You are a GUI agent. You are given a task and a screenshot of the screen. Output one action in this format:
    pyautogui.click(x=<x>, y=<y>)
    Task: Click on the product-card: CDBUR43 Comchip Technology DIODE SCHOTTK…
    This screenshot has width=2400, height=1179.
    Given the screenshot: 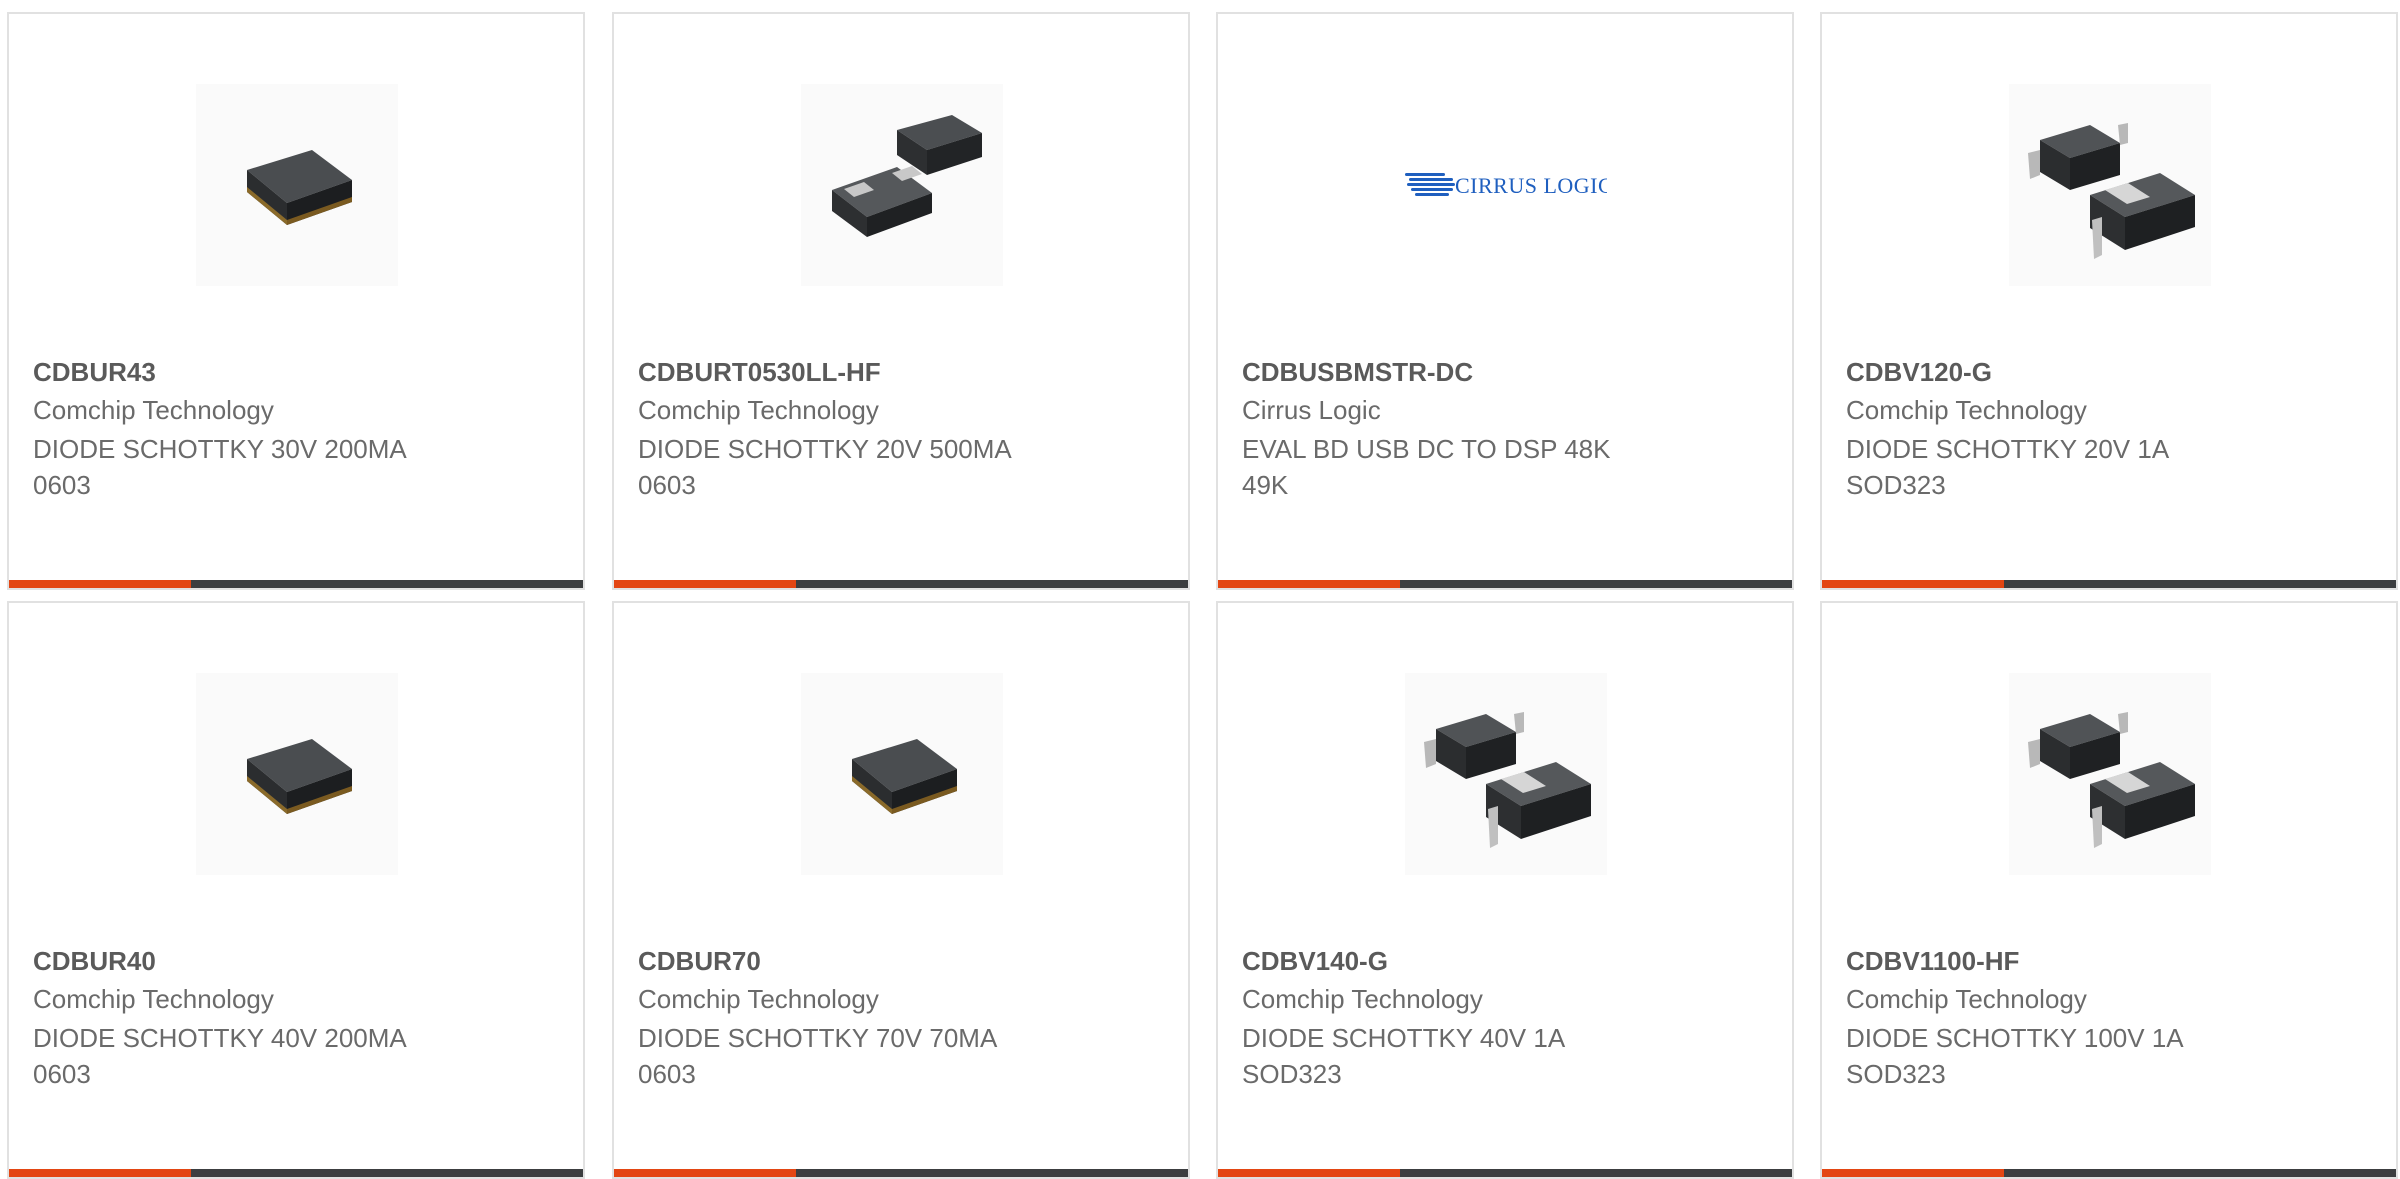 What is the action you would take?
    pyautogui.click(x=296, y=301)
    